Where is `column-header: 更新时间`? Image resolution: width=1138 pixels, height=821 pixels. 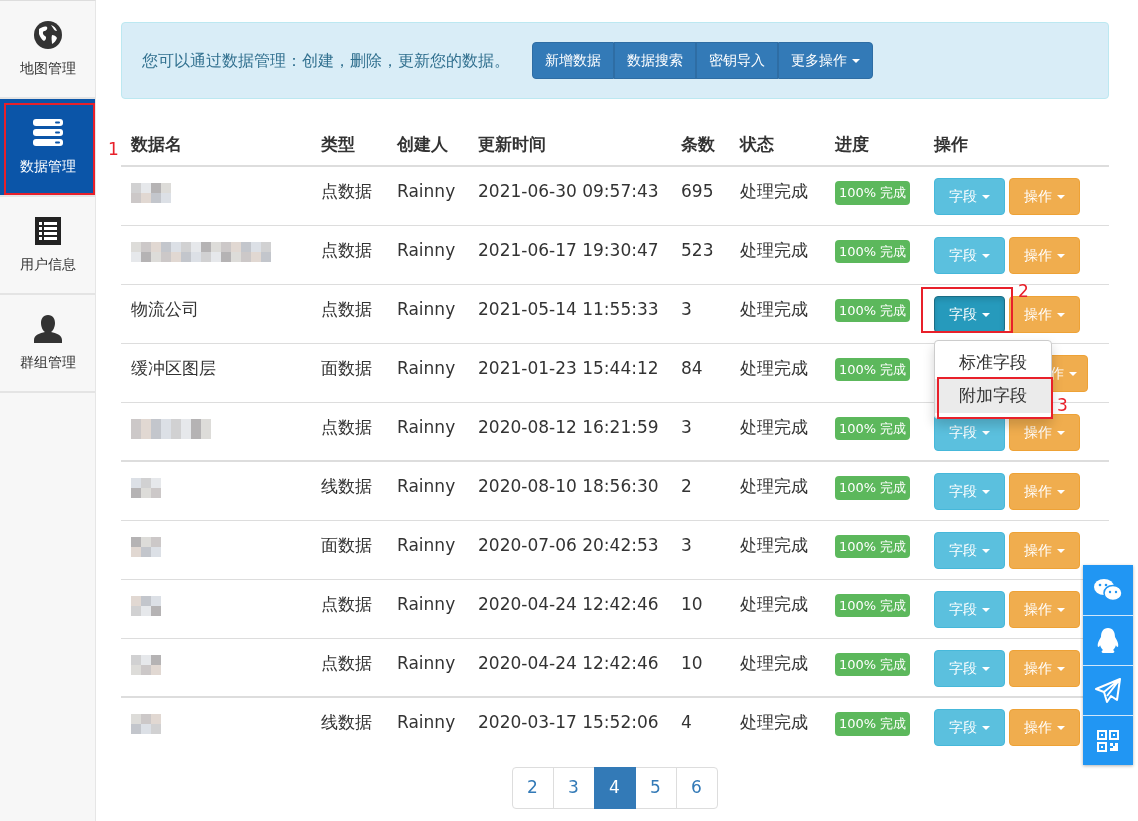 column-header: 更新时间 is located at coordinates (512, 143).